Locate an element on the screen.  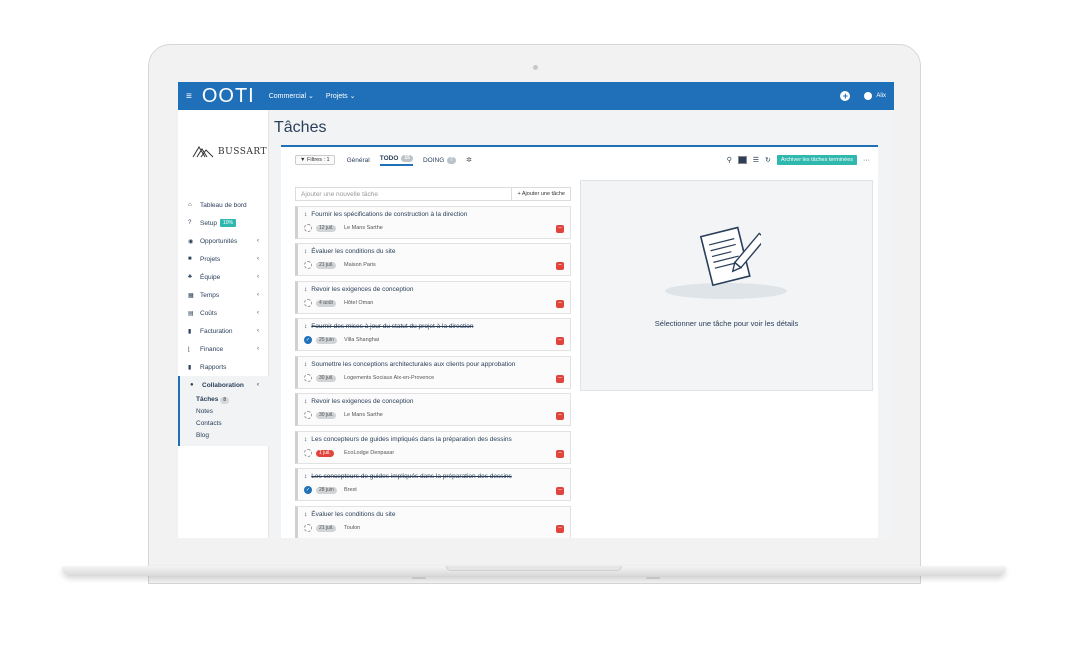
user-icon is located at coordinates (868, 96).